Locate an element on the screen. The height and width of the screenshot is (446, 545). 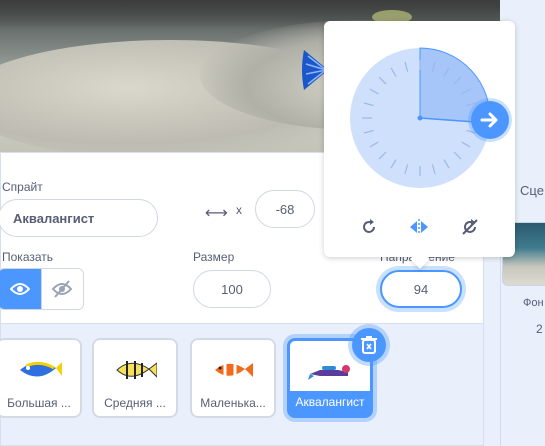
x-label: x is located at coordinates (239, 210).